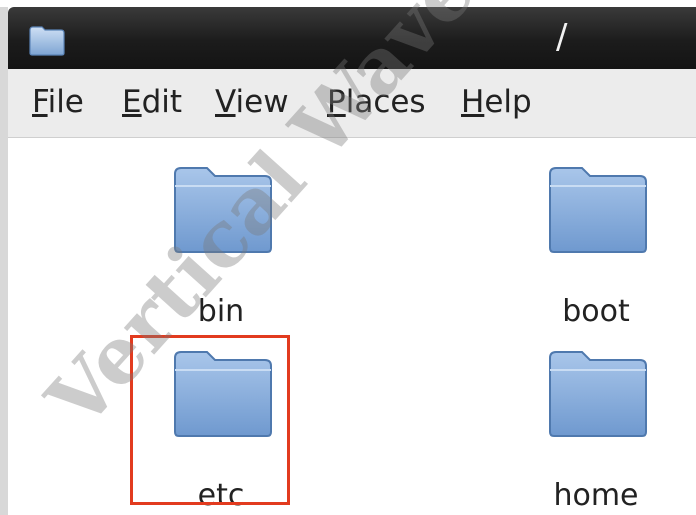 The width and height of the screenshot is (696, 515). I want to click on menu-places-mnemonic: P, so click(336, 102).